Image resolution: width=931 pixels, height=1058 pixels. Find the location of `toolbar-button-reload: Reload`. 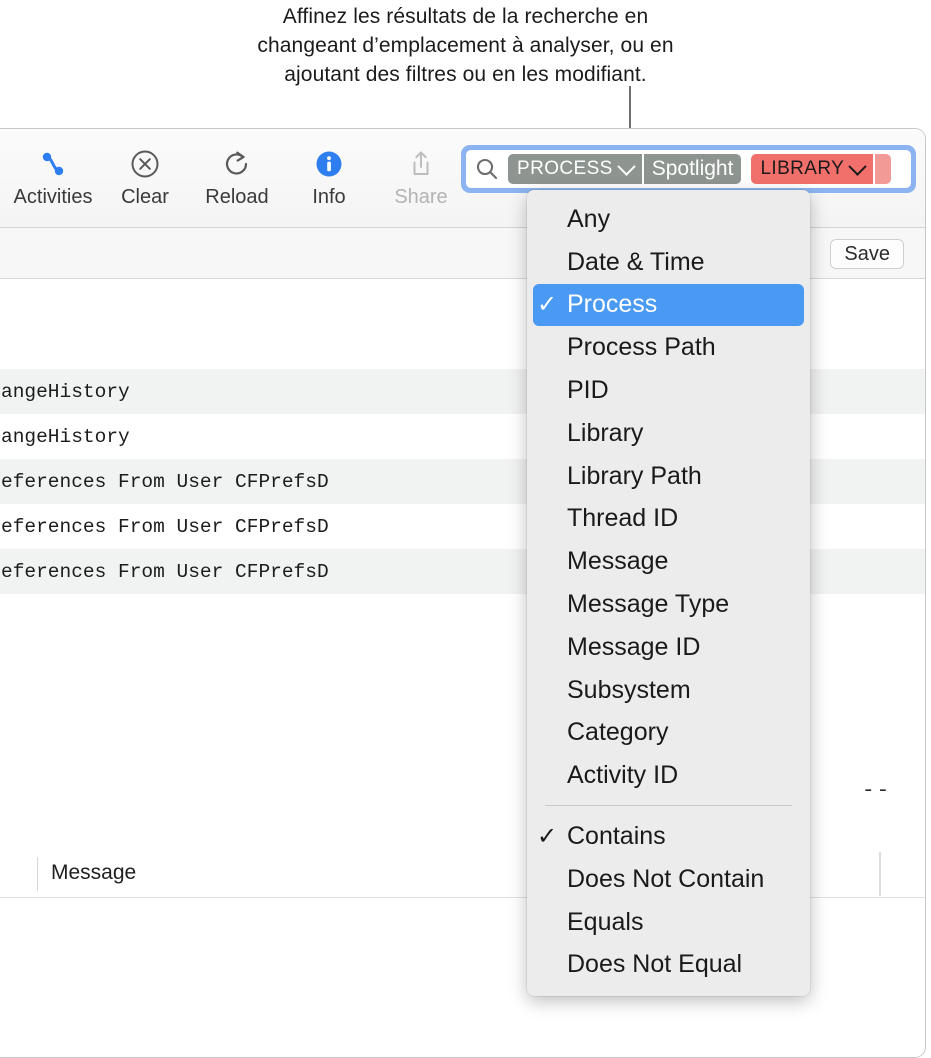

toolbar-button-reload: Reload is located at coordinates (237, 176).